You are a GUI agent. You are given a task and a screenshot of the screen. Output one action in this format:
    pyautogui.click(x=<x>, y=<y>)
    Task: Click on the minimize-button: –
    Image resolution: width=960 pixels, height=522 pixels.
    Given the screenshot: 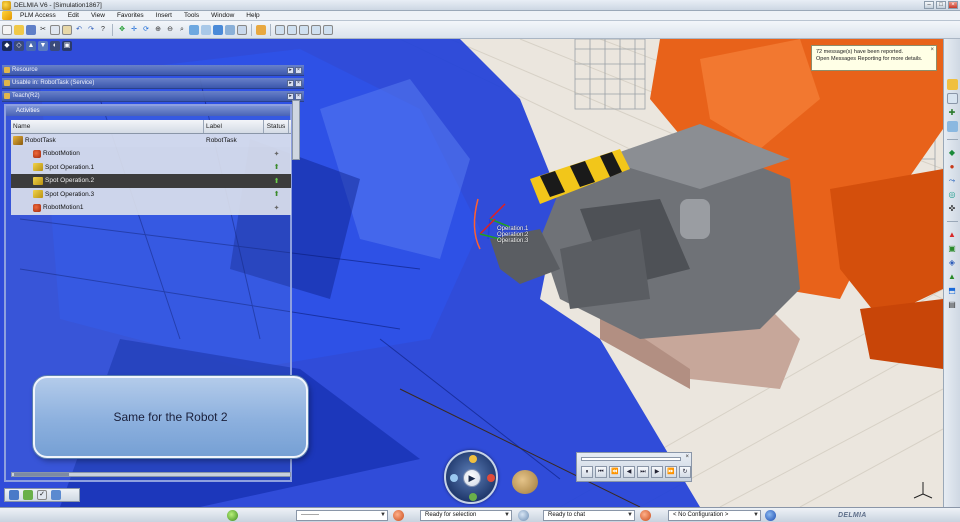 What is the action you would take?
    pyautogui.click(x=929, y=5)
    